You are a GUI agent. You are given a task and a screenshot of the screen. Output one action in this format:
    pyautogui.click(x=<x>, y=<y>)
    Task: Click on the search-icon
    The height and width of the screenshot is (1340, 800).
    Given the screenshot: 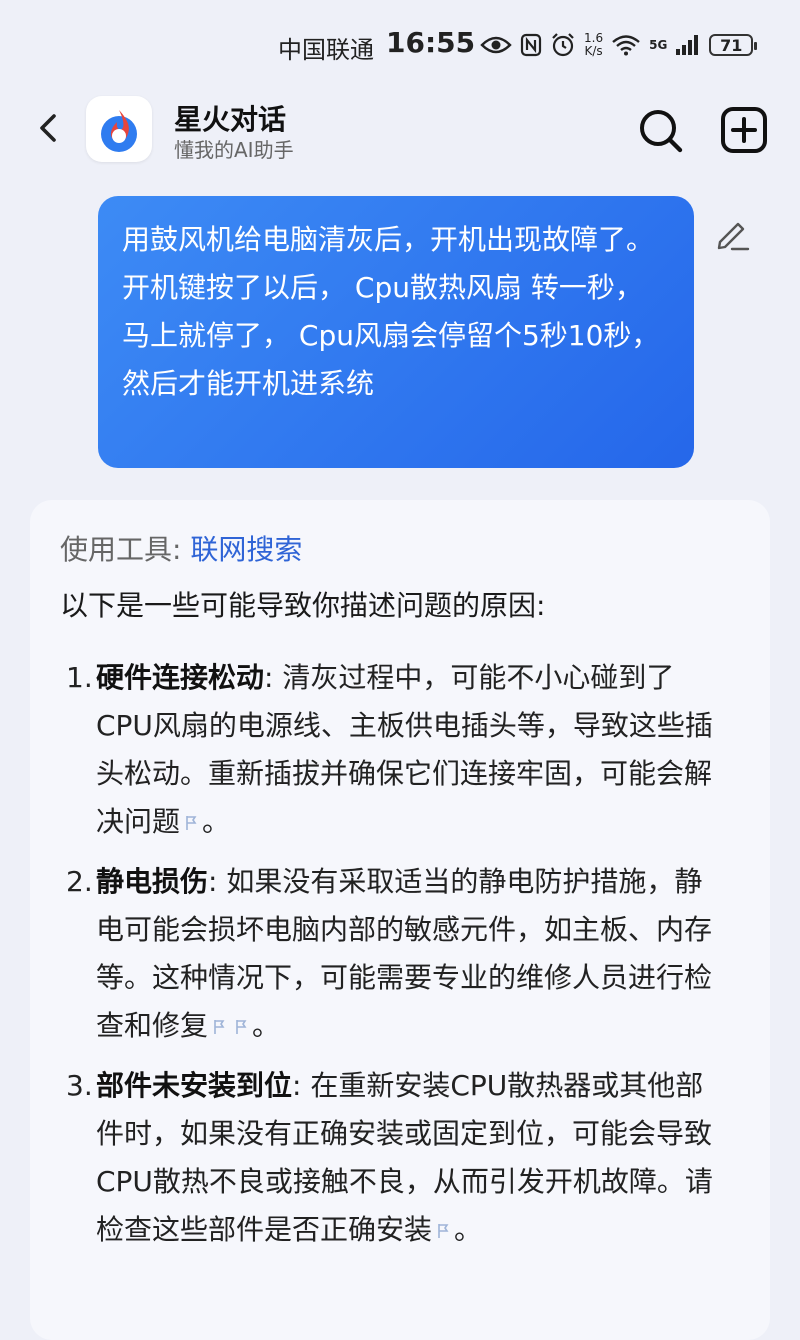 What is the action you would take?
    pyautogui.click(x=660, y=130)
    